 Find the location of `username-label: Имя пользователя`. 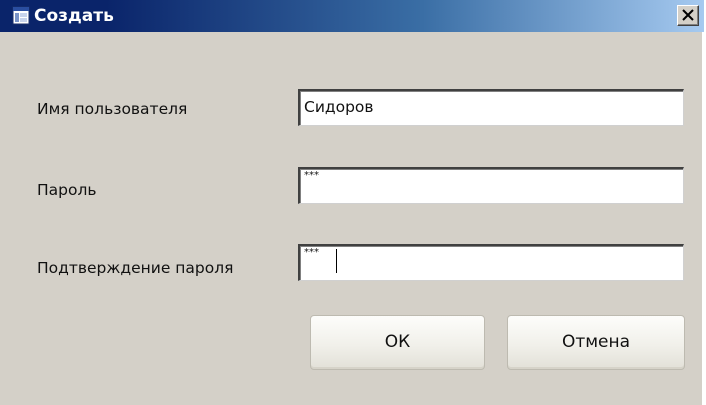

username-label: Имя пользователя is located at coordinates (112, 109).